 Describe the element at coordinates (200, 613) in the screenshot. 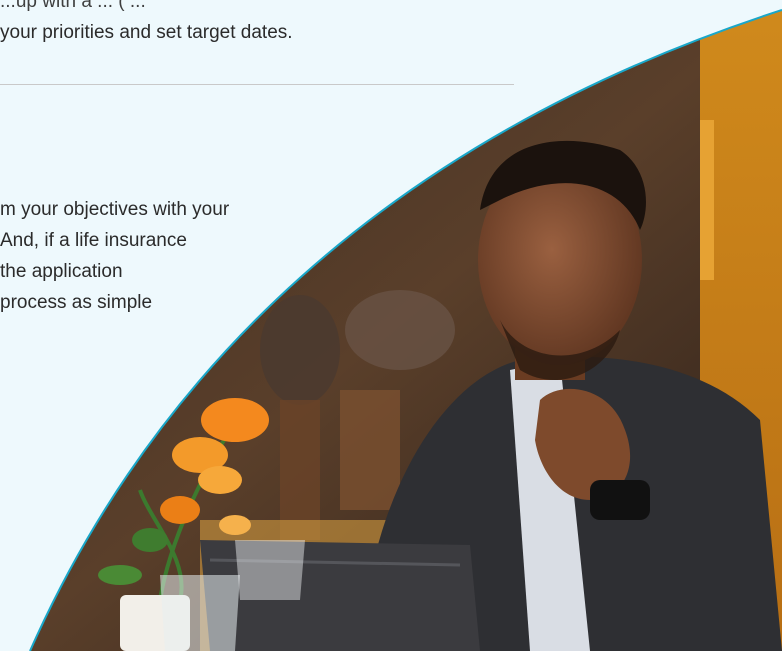

I see `wine-glass` at that location.